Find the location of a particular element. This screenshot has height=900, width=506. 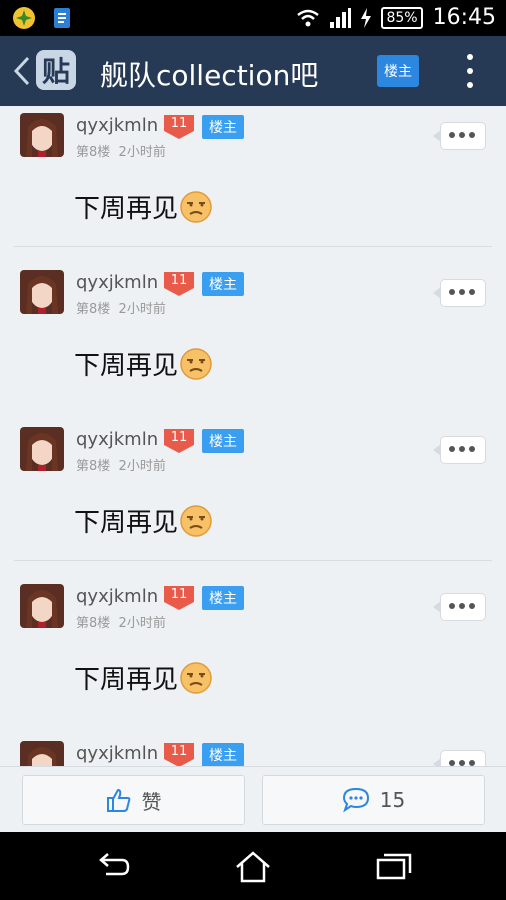

like-label: 赞 is located at coordinates (151, 801).